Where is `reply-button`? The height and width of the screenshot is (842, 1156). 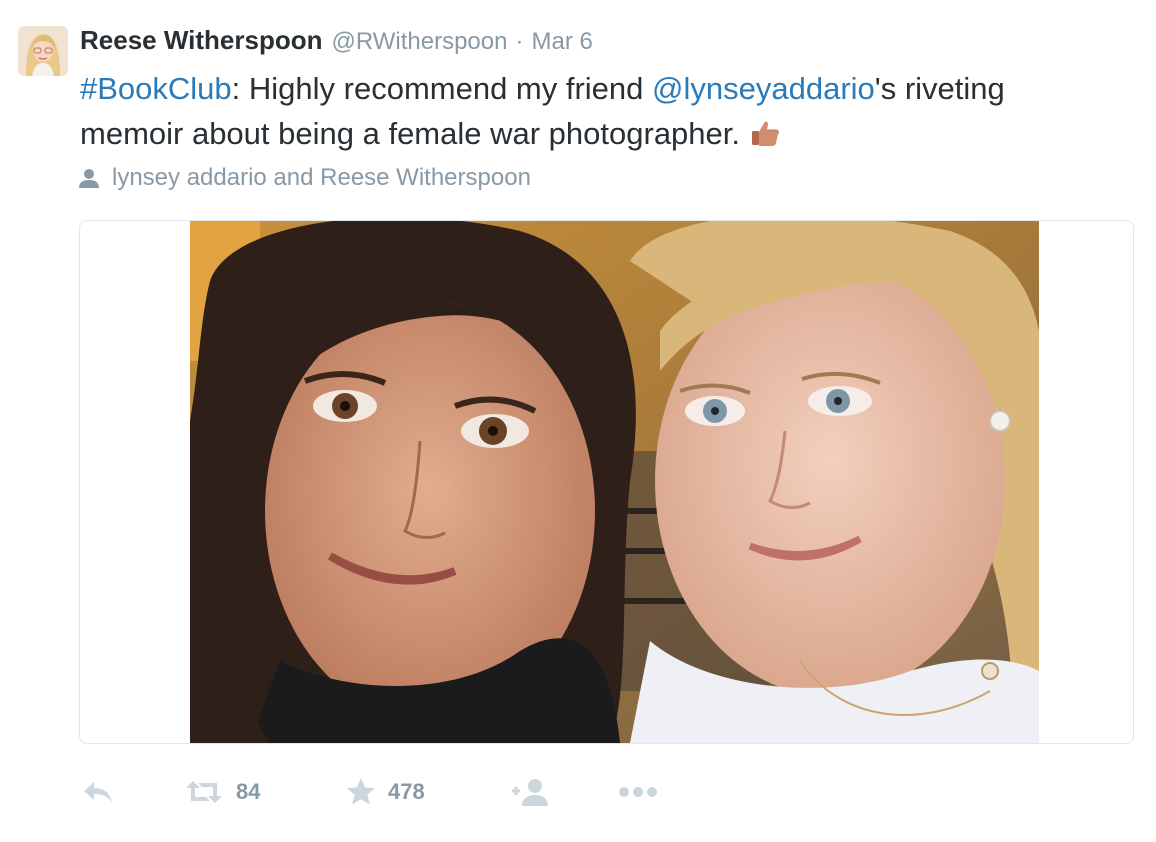 reply-button is located at coordinates (98, 792).